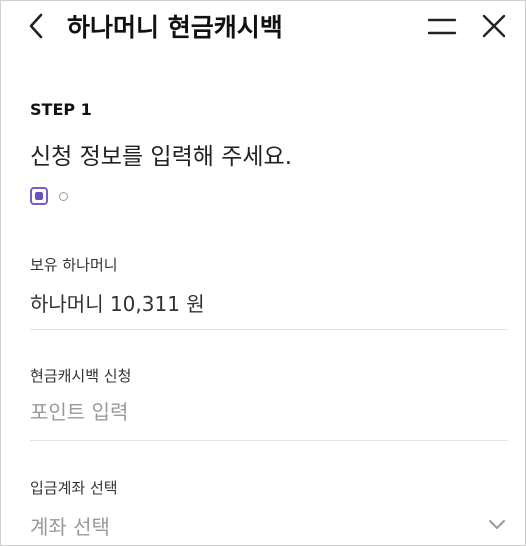  Describe the element at coordinates (70, 527) in the screenshot. I see `account-select-placeholder: 계좌 선택` at that location.